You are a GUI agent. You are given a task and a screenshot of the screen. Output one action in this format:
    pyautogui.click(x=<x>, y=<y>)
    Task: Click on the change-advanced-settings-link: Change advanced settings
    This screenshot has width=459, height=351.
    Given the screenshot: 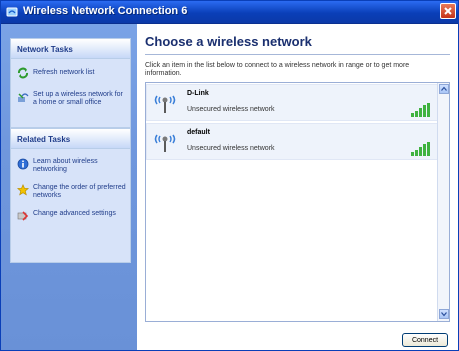 What is the action you would take?
    pyautogui.click(x=73, y=219)
    